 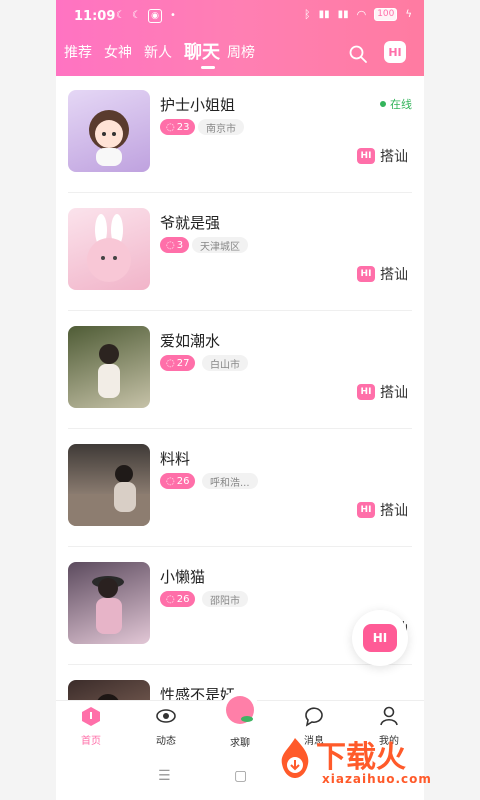 I want to click on floating-hi-button: HI, so click(x=380, y=638).